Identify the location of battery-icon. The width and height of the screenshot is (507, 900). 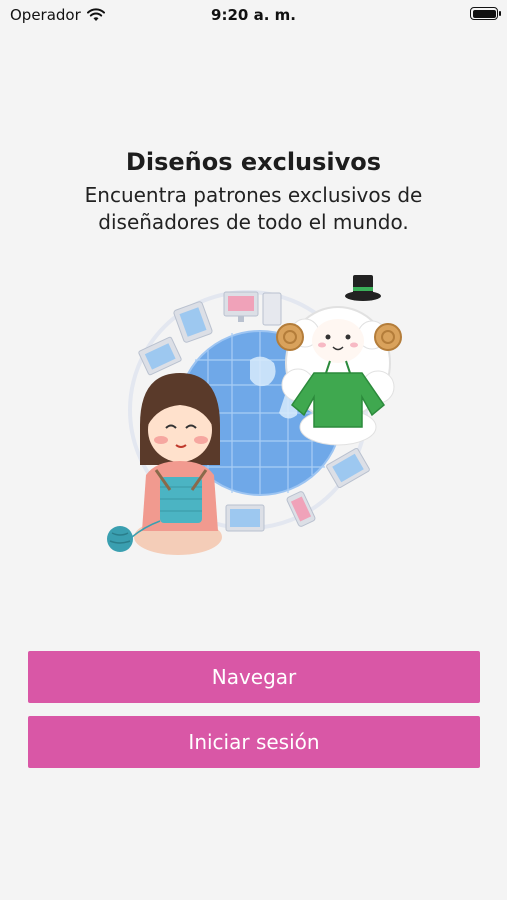
(485, 13).